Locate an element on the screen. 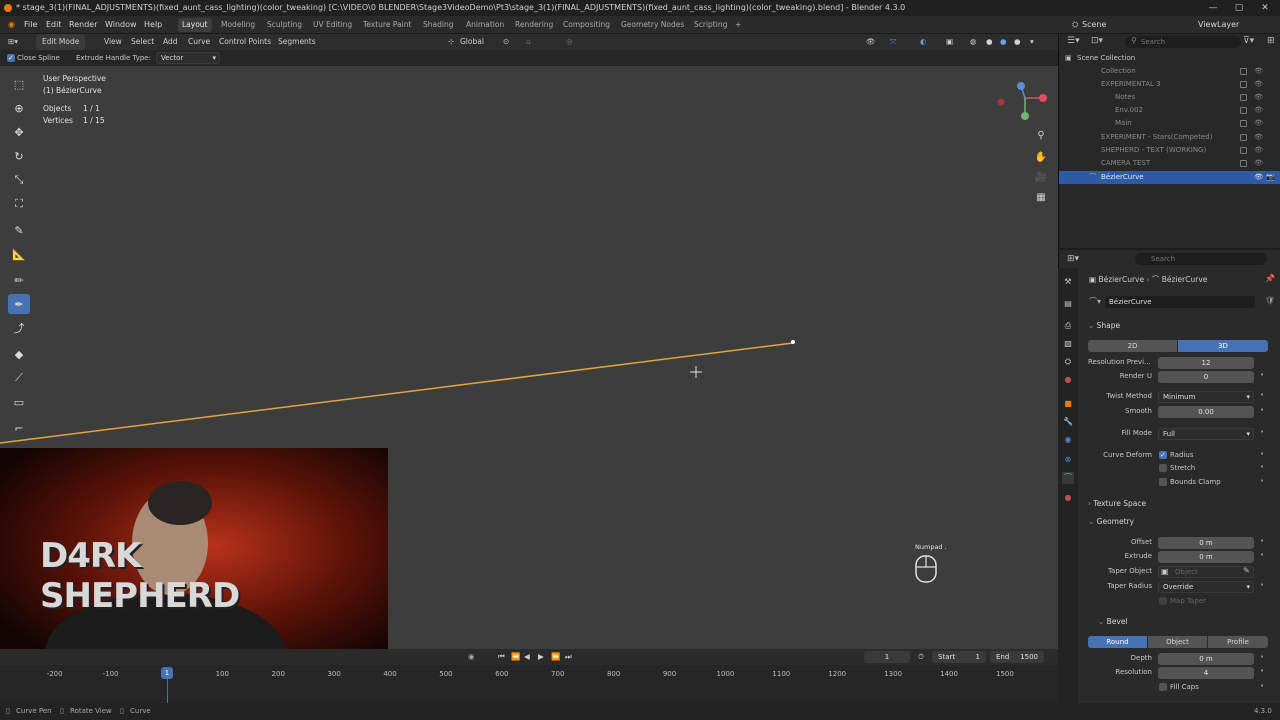  bevel-object-button: Object is located at coordinates (1177, 642).